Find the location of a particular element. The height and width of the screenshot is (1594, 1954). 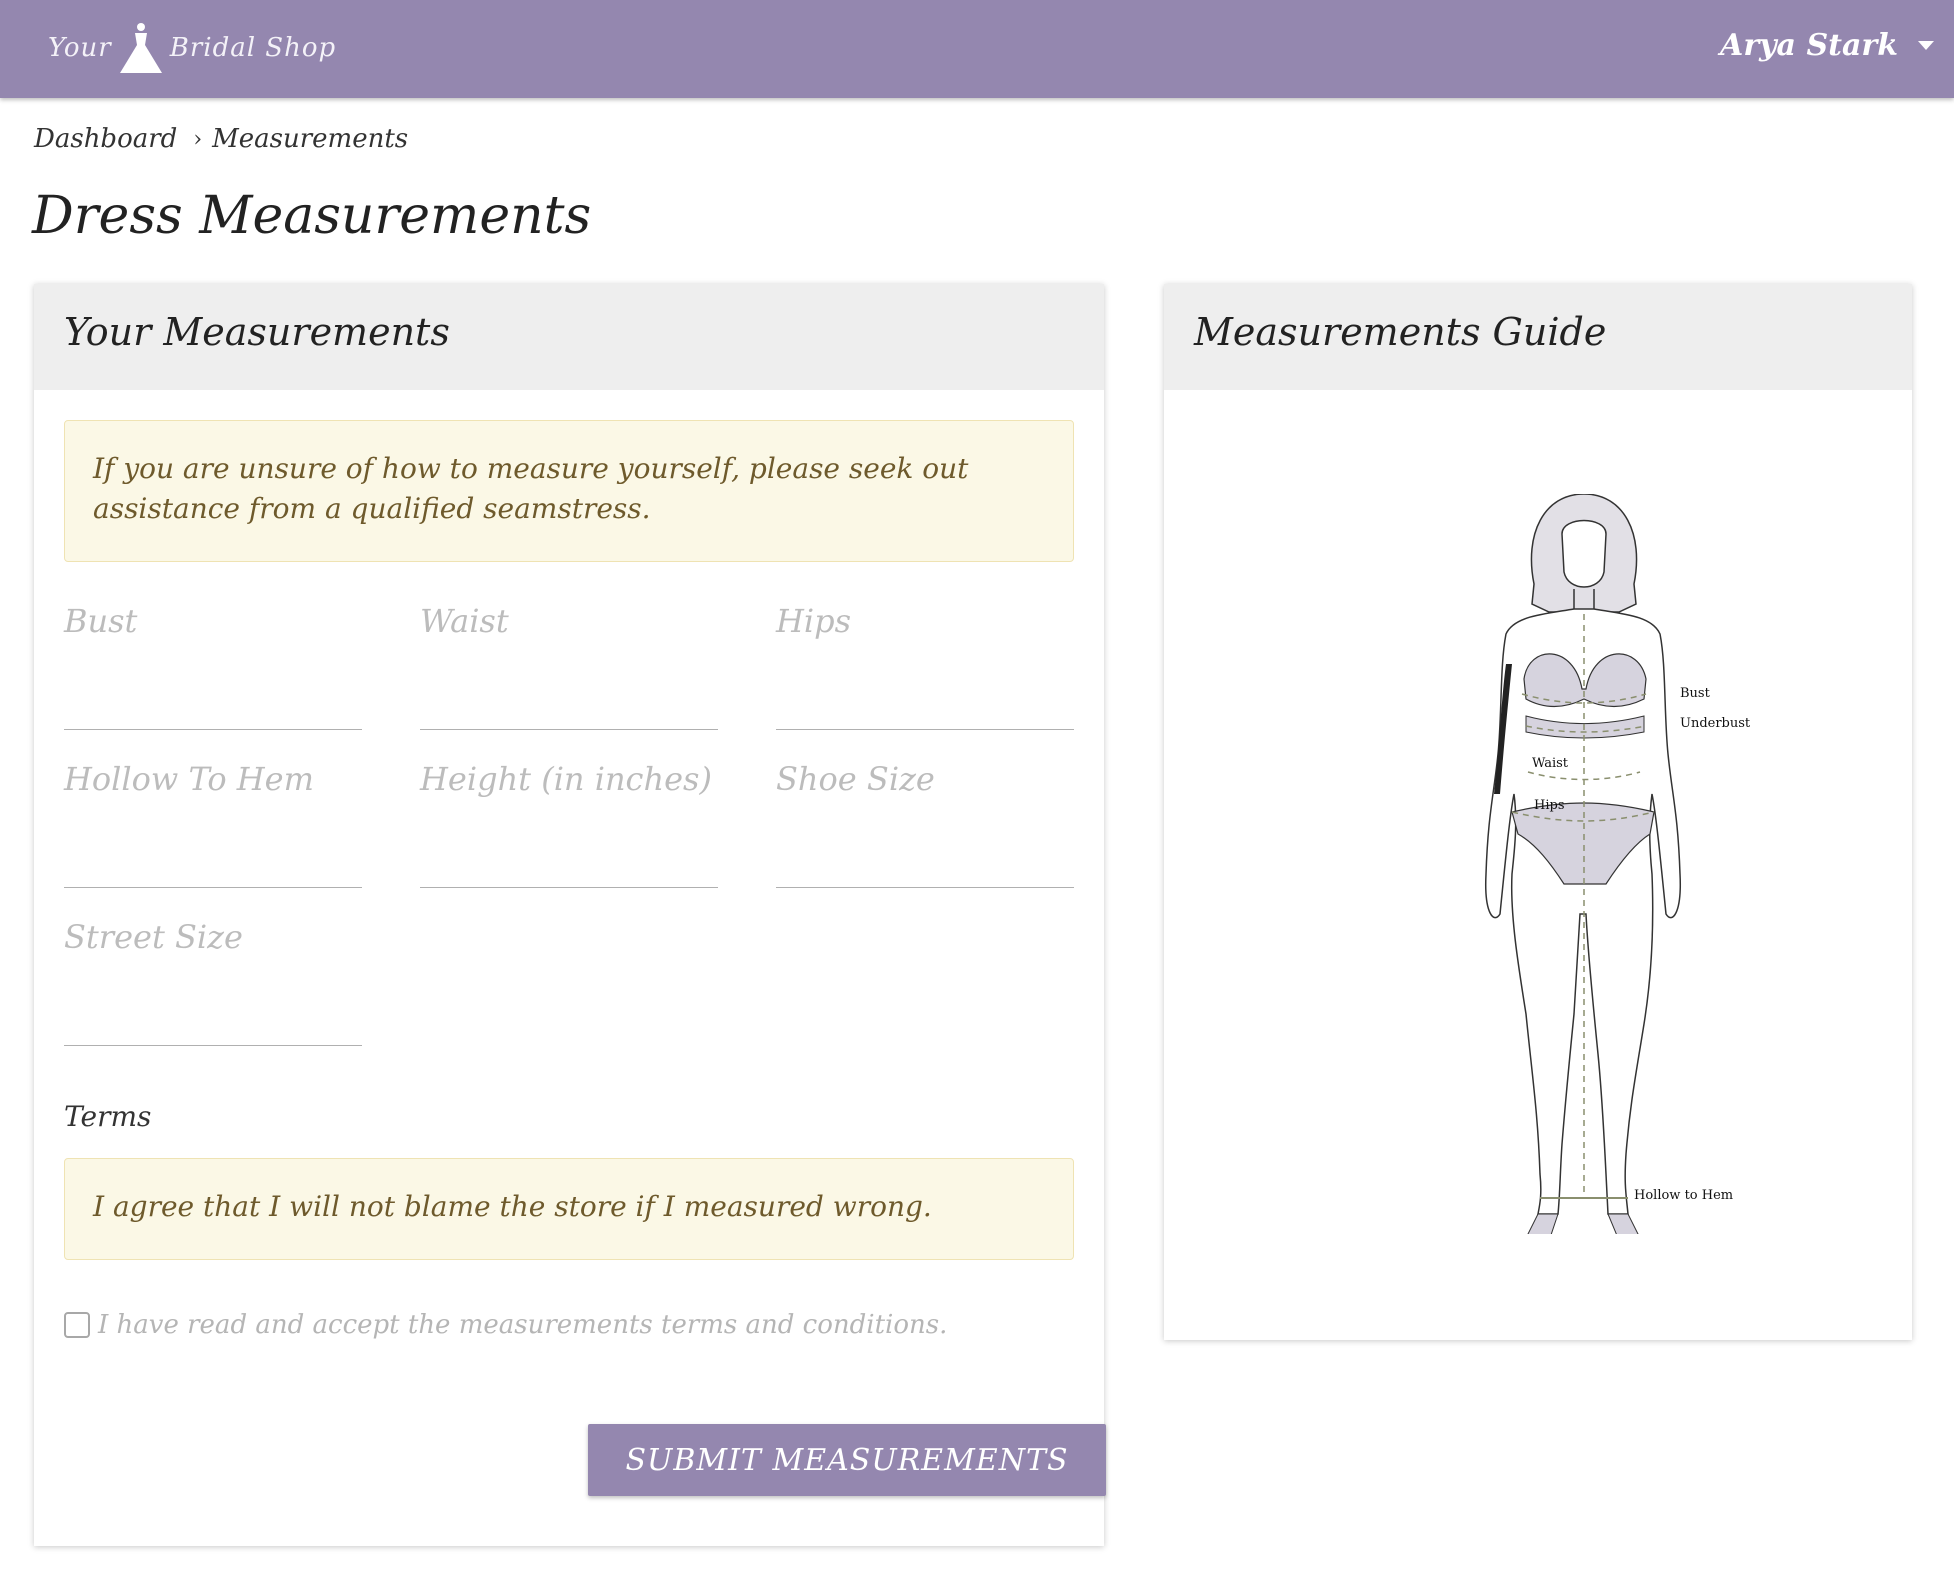

body-figure-illustration is located at coordinates (1583, 866).